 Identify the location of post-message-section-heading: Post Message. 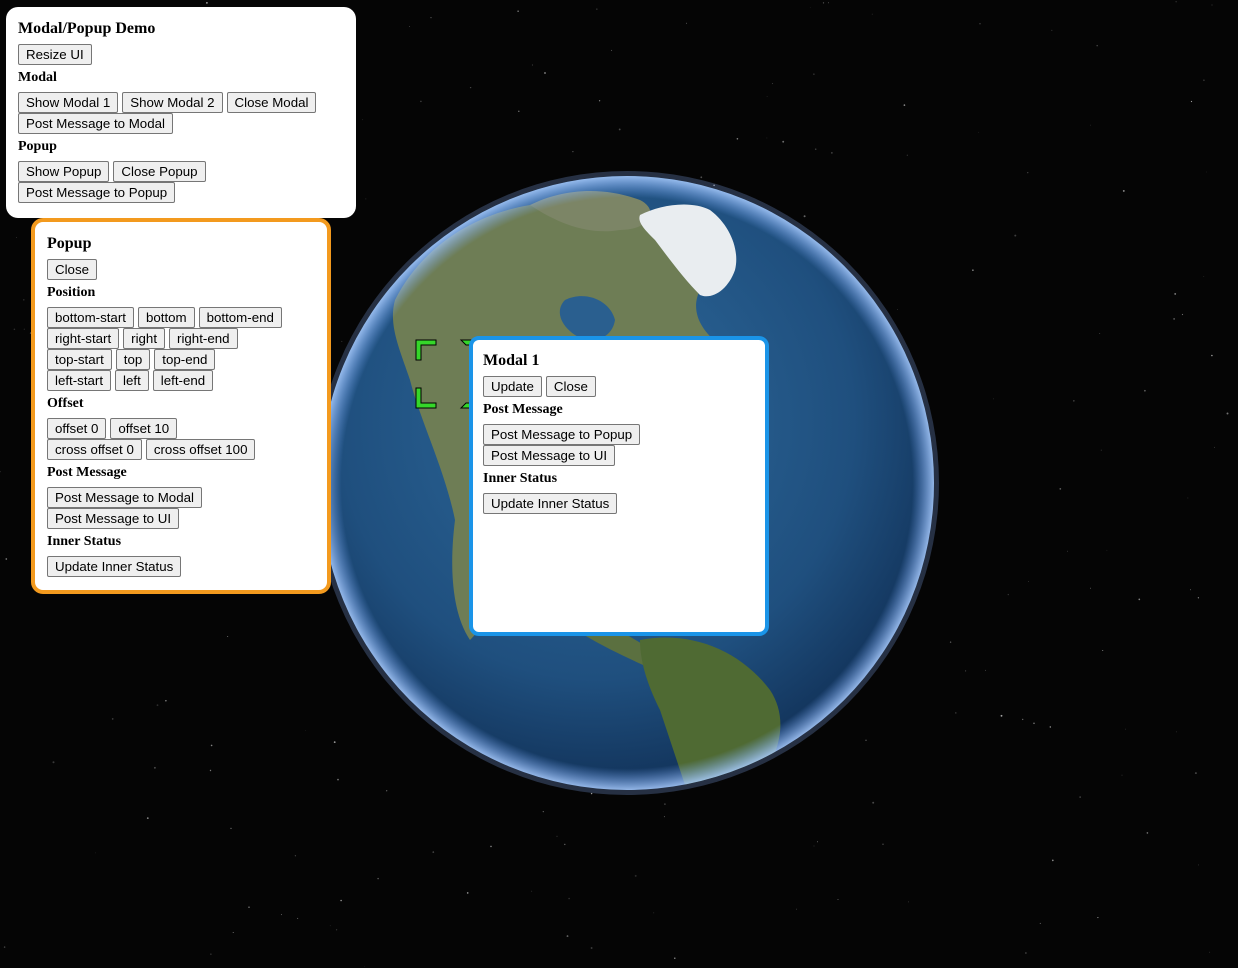
(87, 472).